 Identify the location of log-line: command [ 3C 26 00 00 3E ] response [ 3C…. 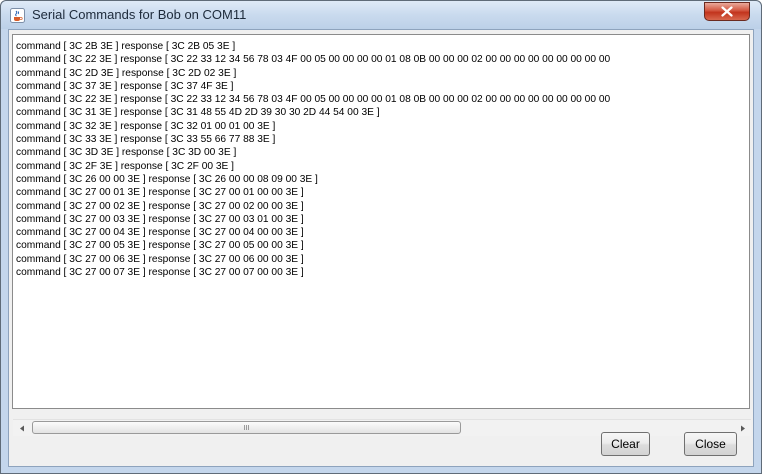
(167, 179).